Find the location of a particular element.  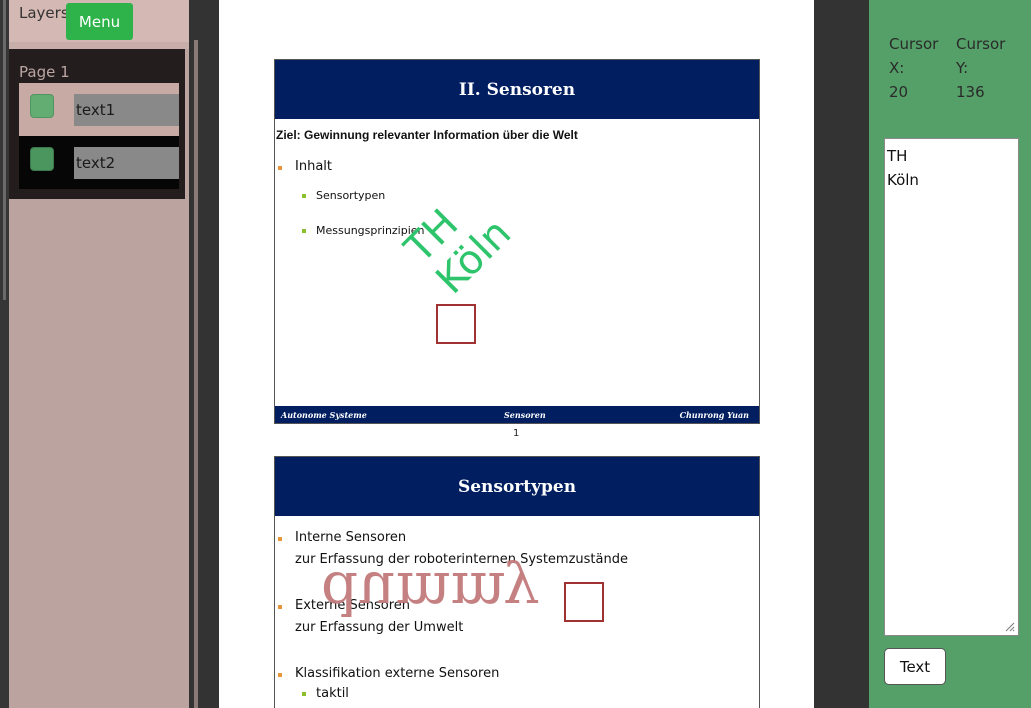

cursor-x-readout: Cursor X: 20 is located at coordinates (919, 68).